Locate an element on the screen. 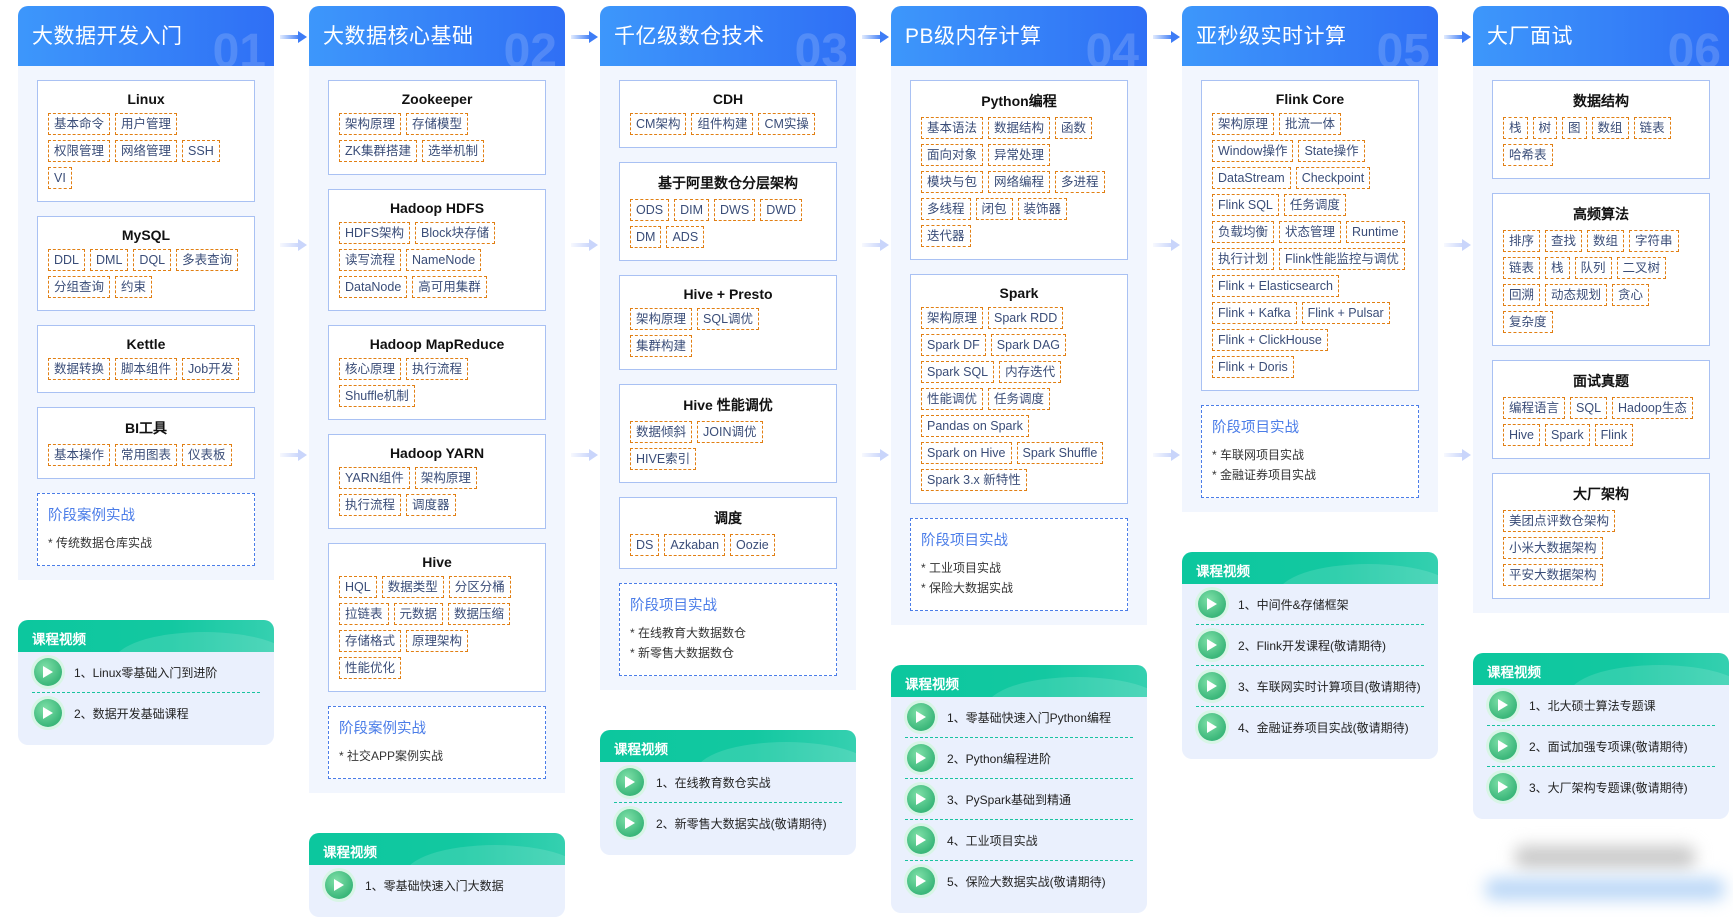 Image resolution: width=1733 pixels, height=917 pixels. topic-tag: 哈希表 is located at coordinates (1528, 155).